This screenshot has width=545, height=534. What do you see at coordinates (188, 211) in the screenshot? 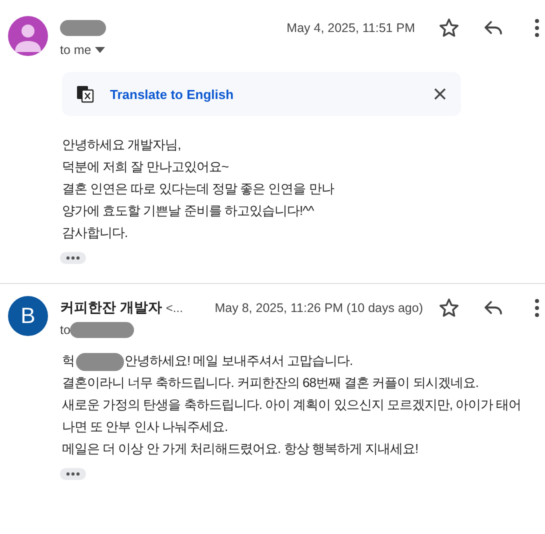
I see `body-text: 양가에 효도할 기쁜날 준비를 하고있습니다!^^` at bounding box center [188, 211].